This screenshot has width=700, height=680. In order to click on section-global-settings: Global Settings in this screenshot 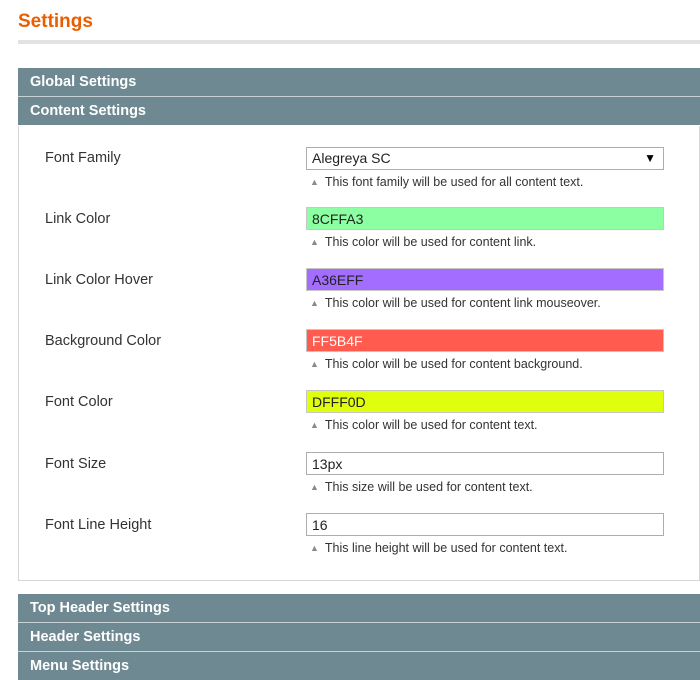, I will do `click(359, 82)`.